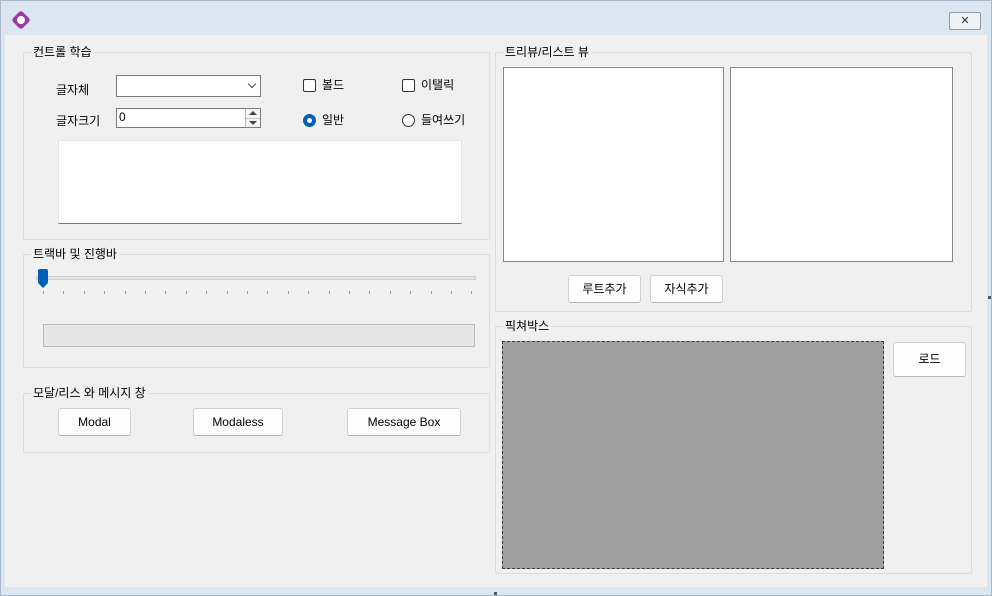 This screenshot has height=596, width=992. I want to click on close-button: ✕, so click(965, 21).